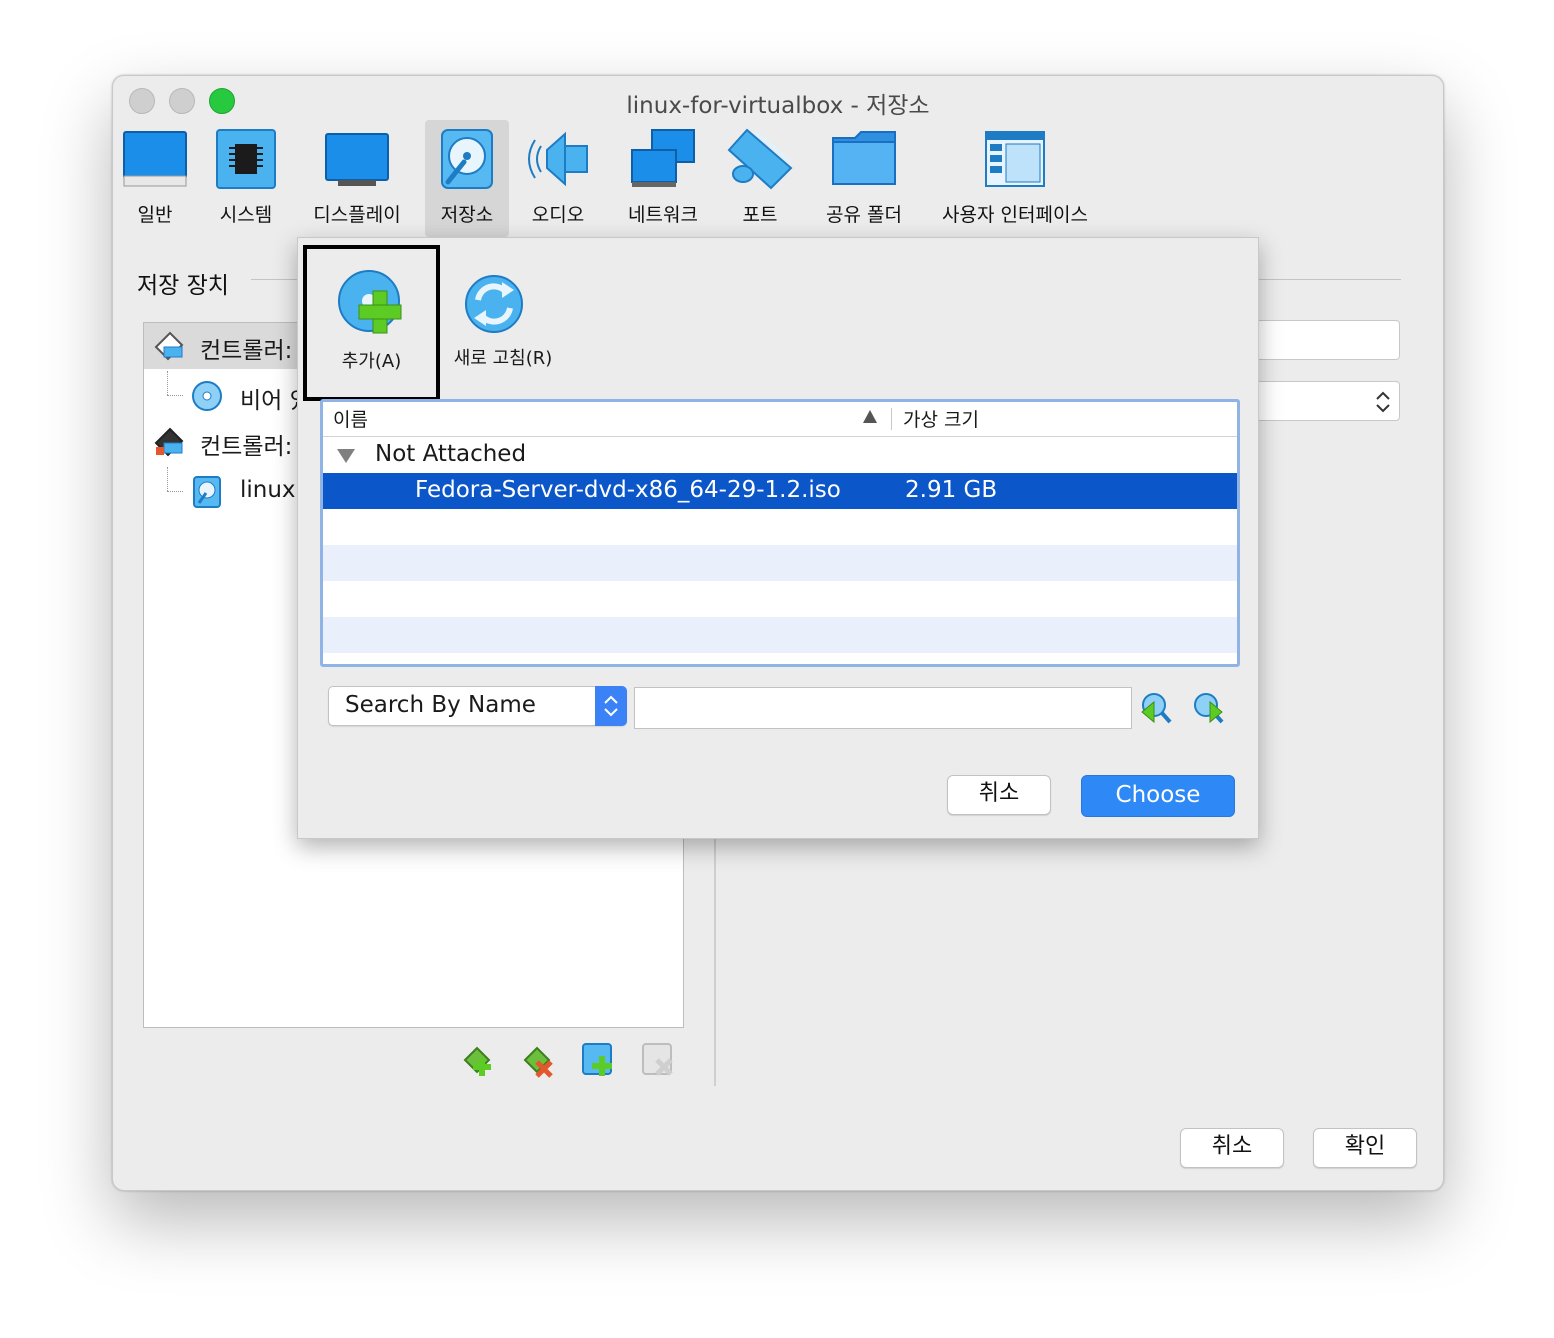  Describe the element at coordinates (891, 419) in the screenshot. I see `column-separator` at that location.